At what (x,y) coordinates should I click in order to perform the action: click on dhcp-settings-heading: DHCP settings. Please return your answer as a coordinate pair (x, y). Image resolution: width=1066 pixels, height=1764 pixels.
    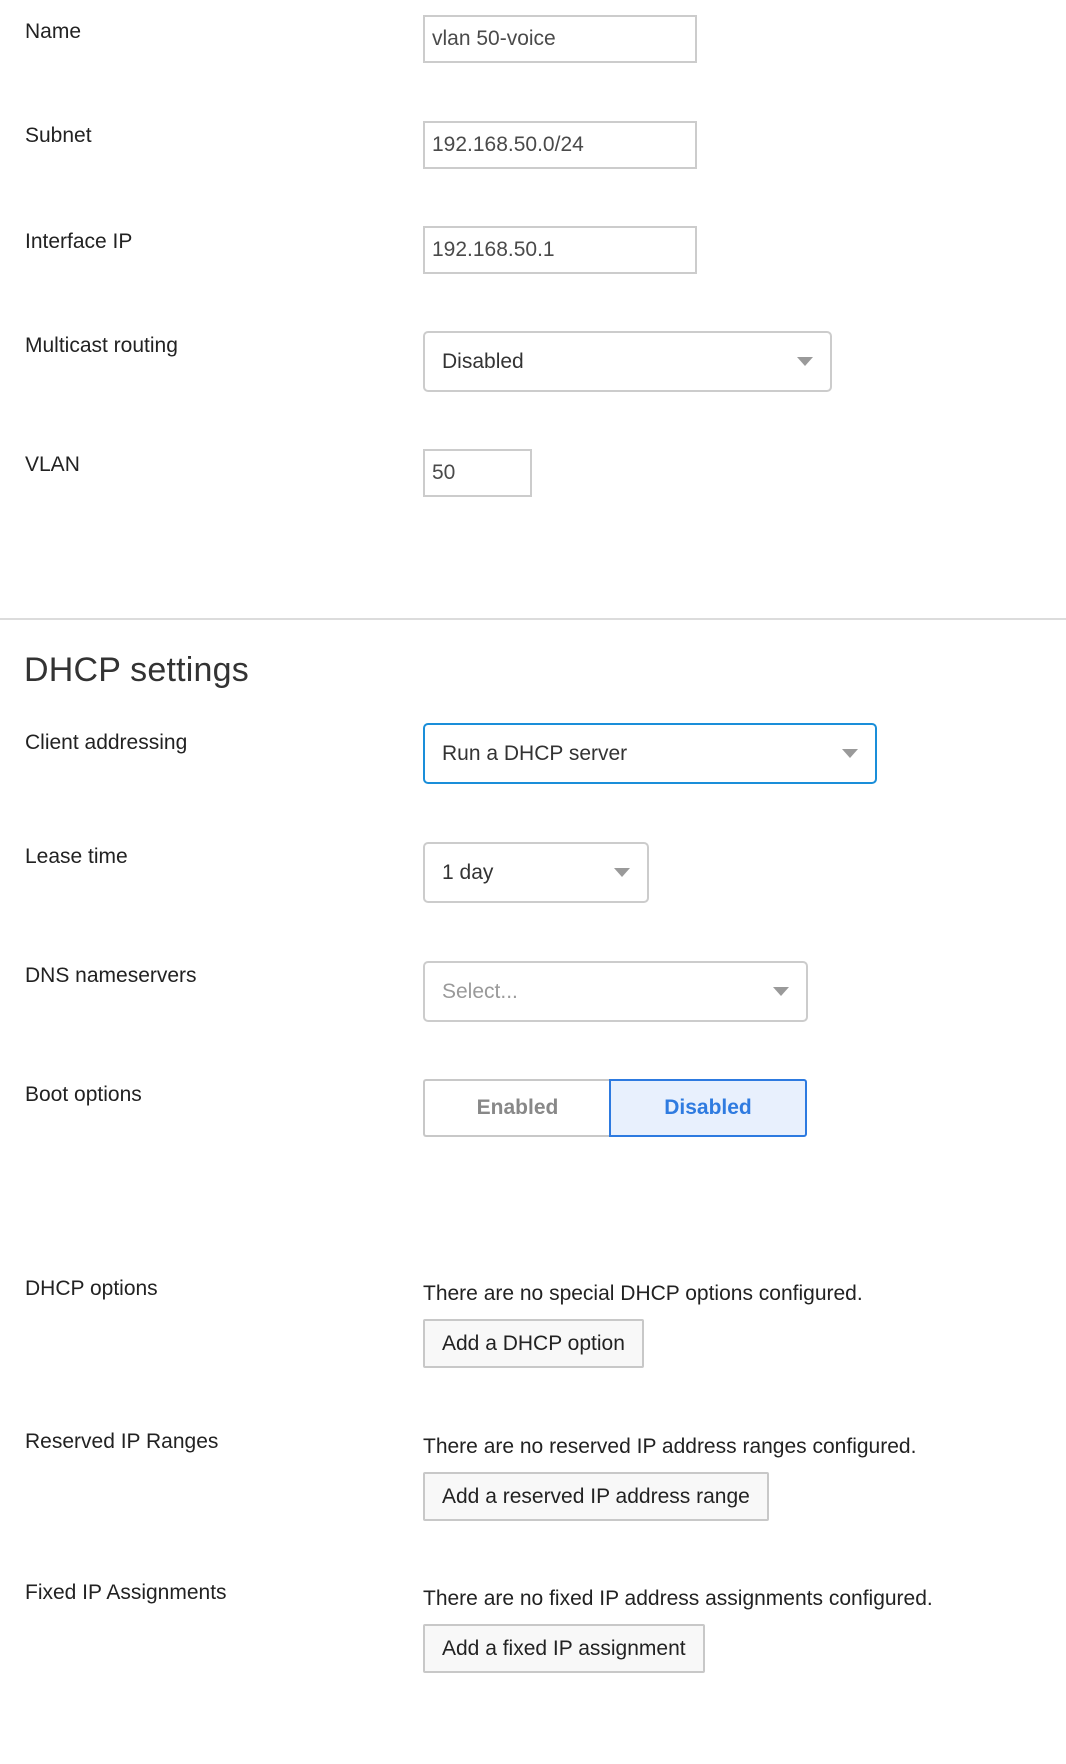
    Looking at the image, I should click on (136, 670).